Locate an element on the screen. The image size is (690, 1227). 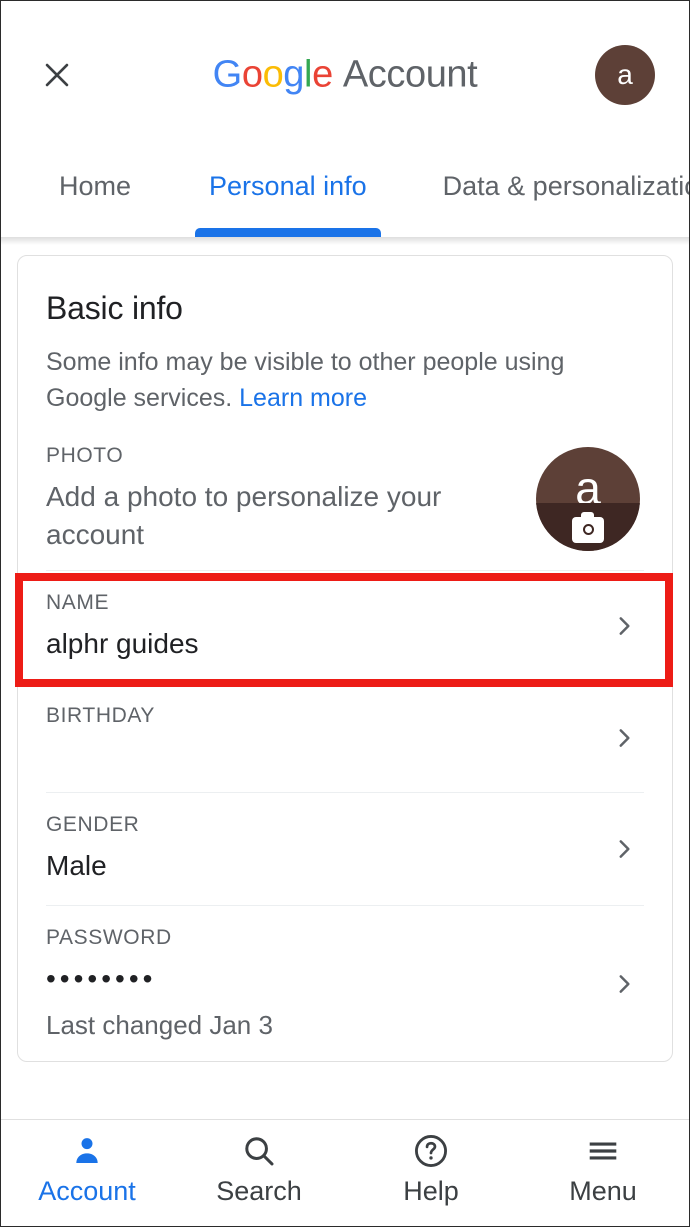
learn-more-link: Learn more is located at coordinates (303, 398).